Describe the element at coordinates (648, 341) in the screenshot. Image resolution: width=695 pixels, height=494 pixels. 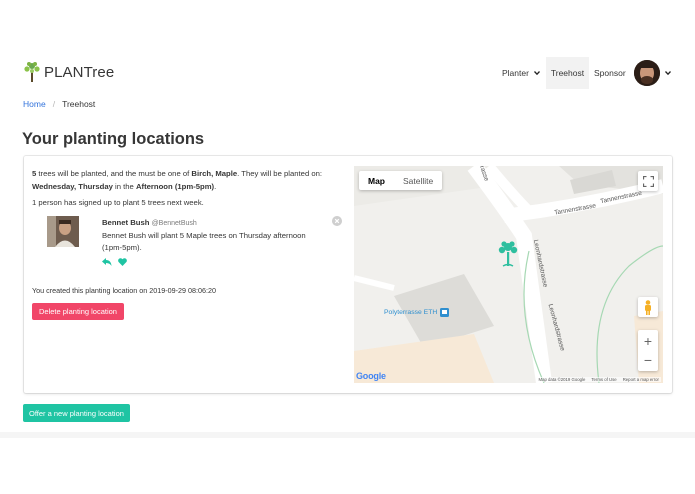
I see `zoom-in-button: +` at that location.